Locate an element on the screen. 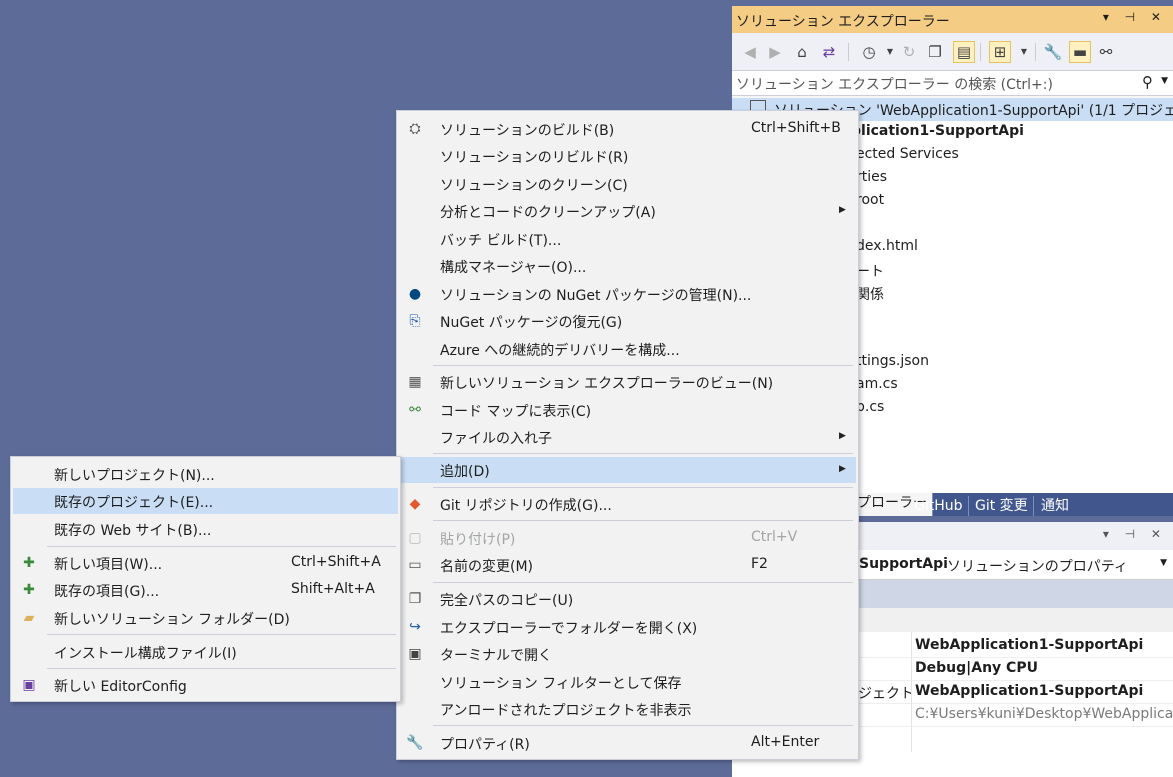 The width and height of the screenshot is (1173, 777). menu-item-nuget-restore: ⎘ NuGet パッケージの復元(G) is located at coordinates (627, 321).